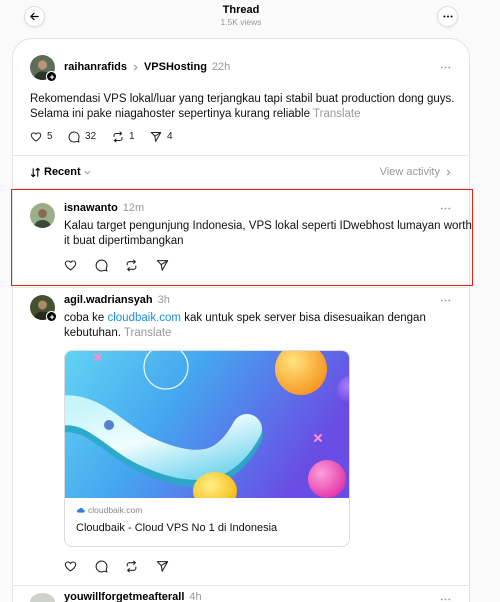  What do you see at coordinates (221, 67) in the screenshot?
I see `post-time: 22h` at bounding box center [221, 67].